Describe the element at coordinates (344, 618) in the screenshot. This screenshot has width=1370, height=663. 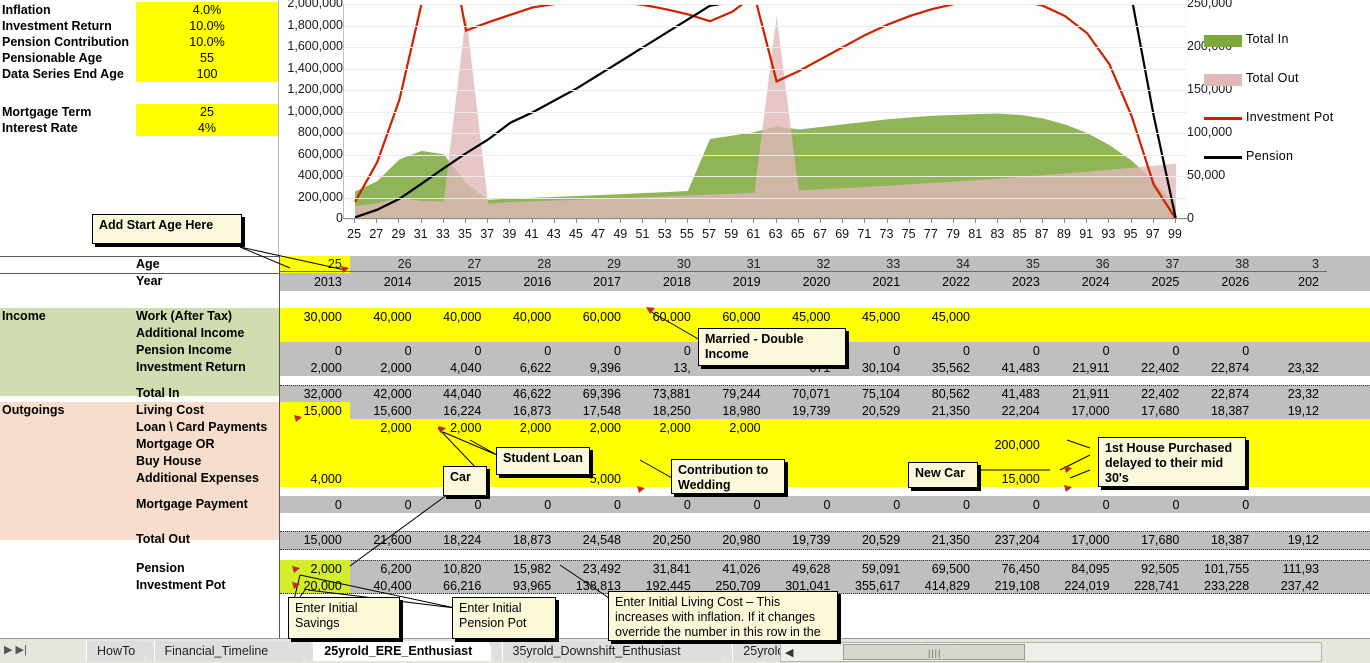
I see `callout-enter-initial-savings: Enter Initial Savings` at that location.